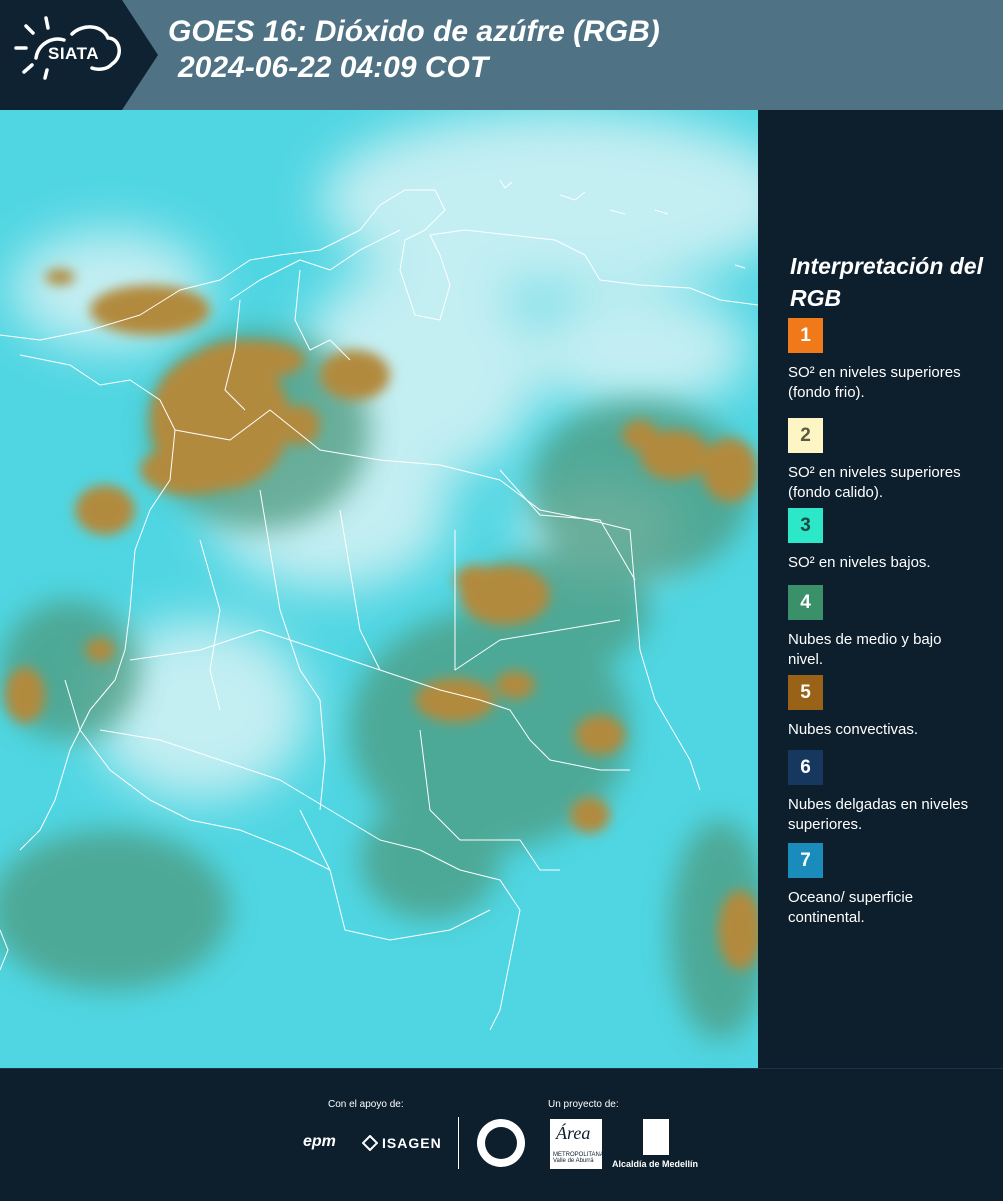  Describe the element at coordinates (412, 1143) in the screenshot. I see `isagen-logo-text: ISAGEN` at that location.